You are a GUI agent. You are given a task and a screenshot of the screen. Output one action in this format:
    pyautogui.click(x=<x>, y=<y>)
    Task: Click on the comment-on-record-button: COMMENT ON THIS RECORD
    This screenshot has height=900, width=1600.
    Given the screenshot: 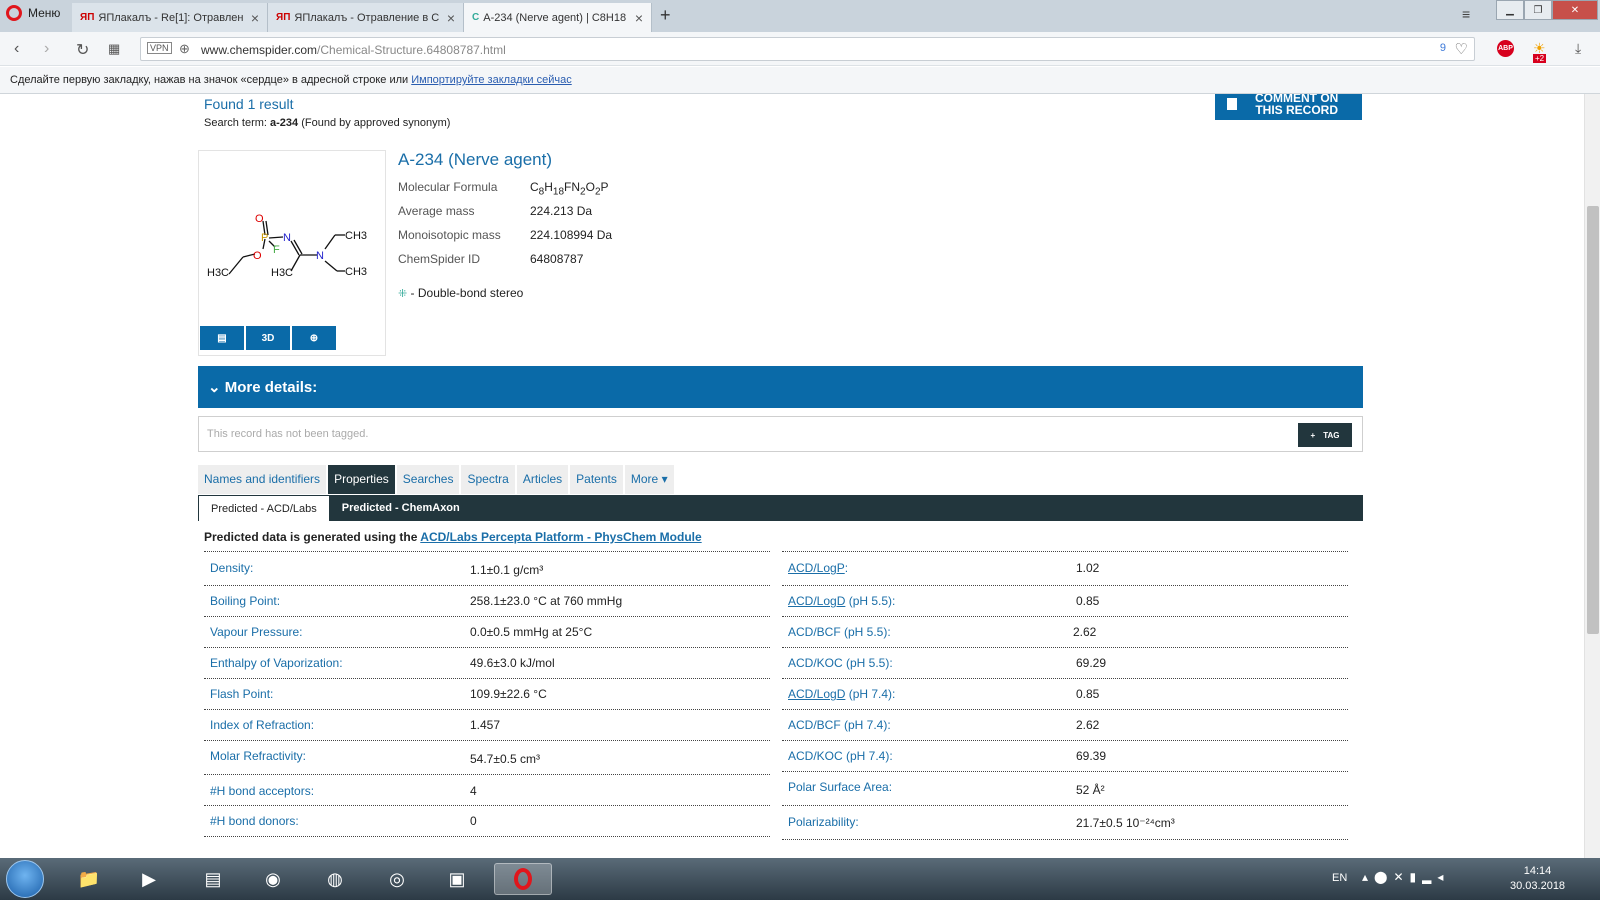 What is the action you would take?
    pyautogui.click(x=1288, y=107)
    